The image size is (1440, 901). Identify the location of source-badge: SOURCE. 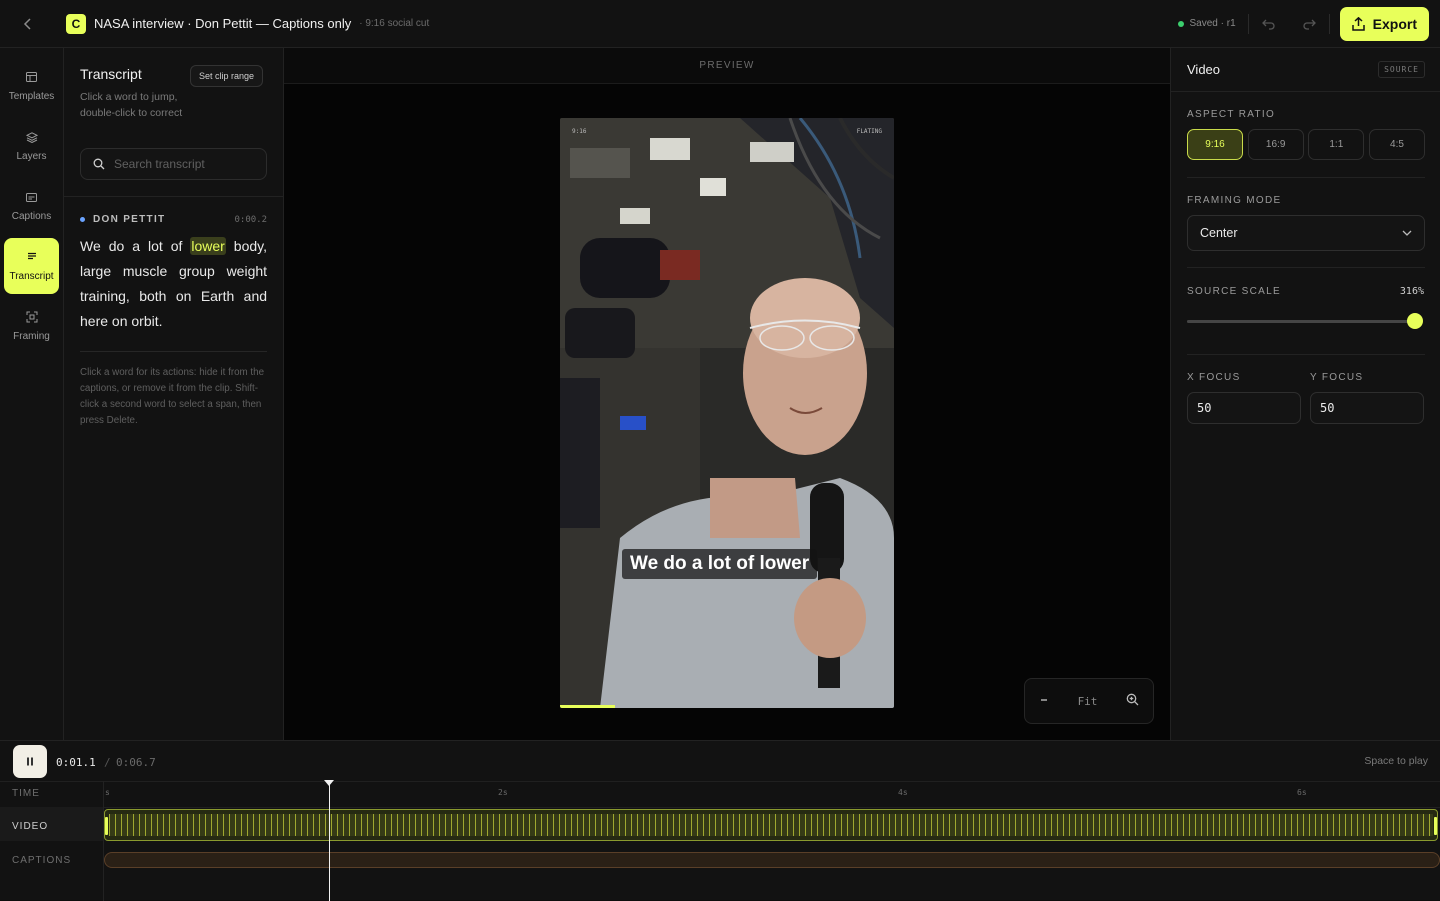
(1401, 69).